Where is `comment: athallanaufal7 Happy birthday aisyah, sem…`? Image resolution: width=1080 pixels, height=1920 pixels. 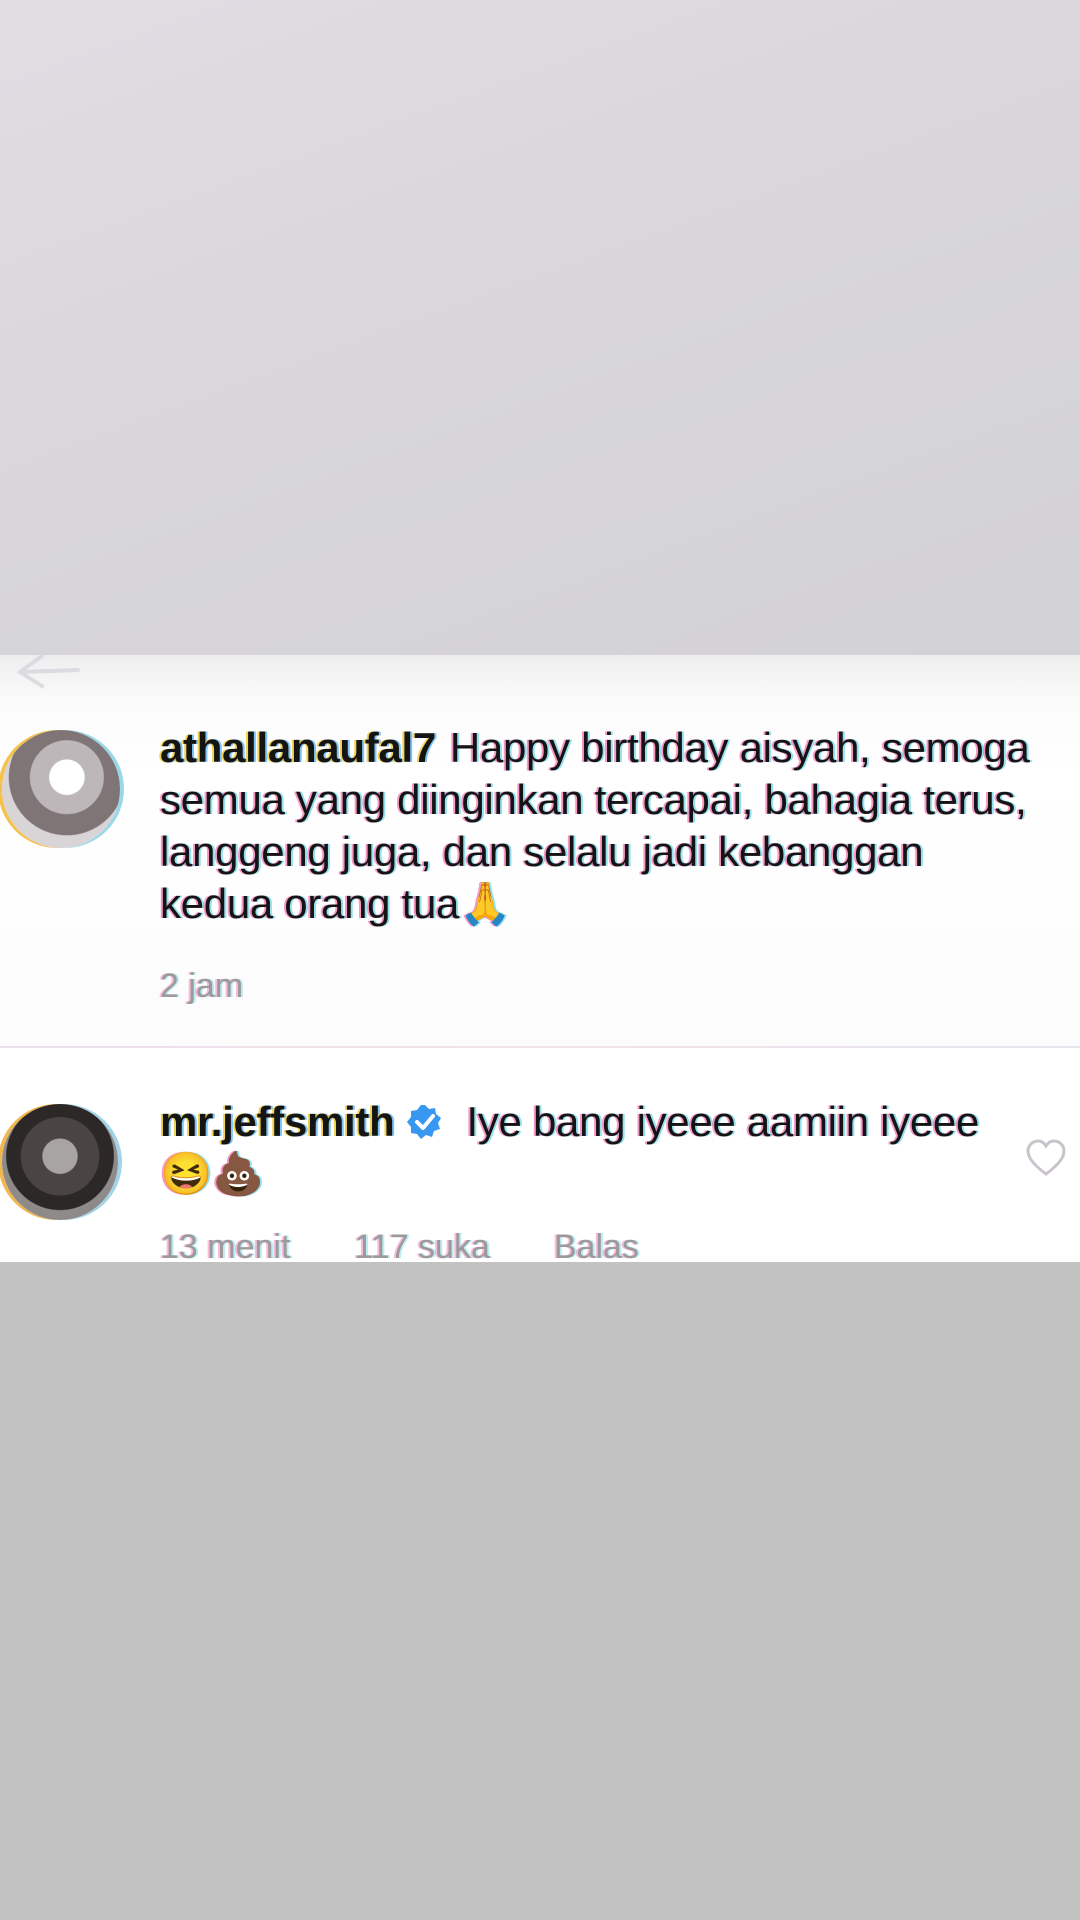
comment: athallanaufal7 Happy birthday aisyah, sem… is located at coordinates (600, 826).